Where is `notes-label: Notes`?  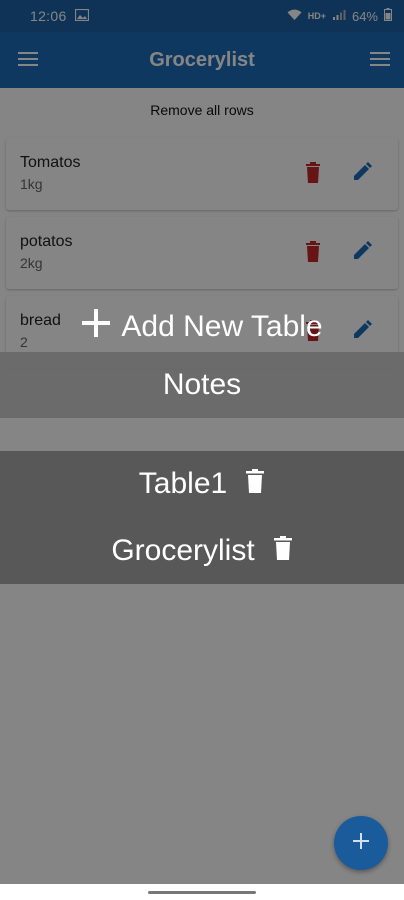
notes-label: Notes is located at coordinates (202, 384).